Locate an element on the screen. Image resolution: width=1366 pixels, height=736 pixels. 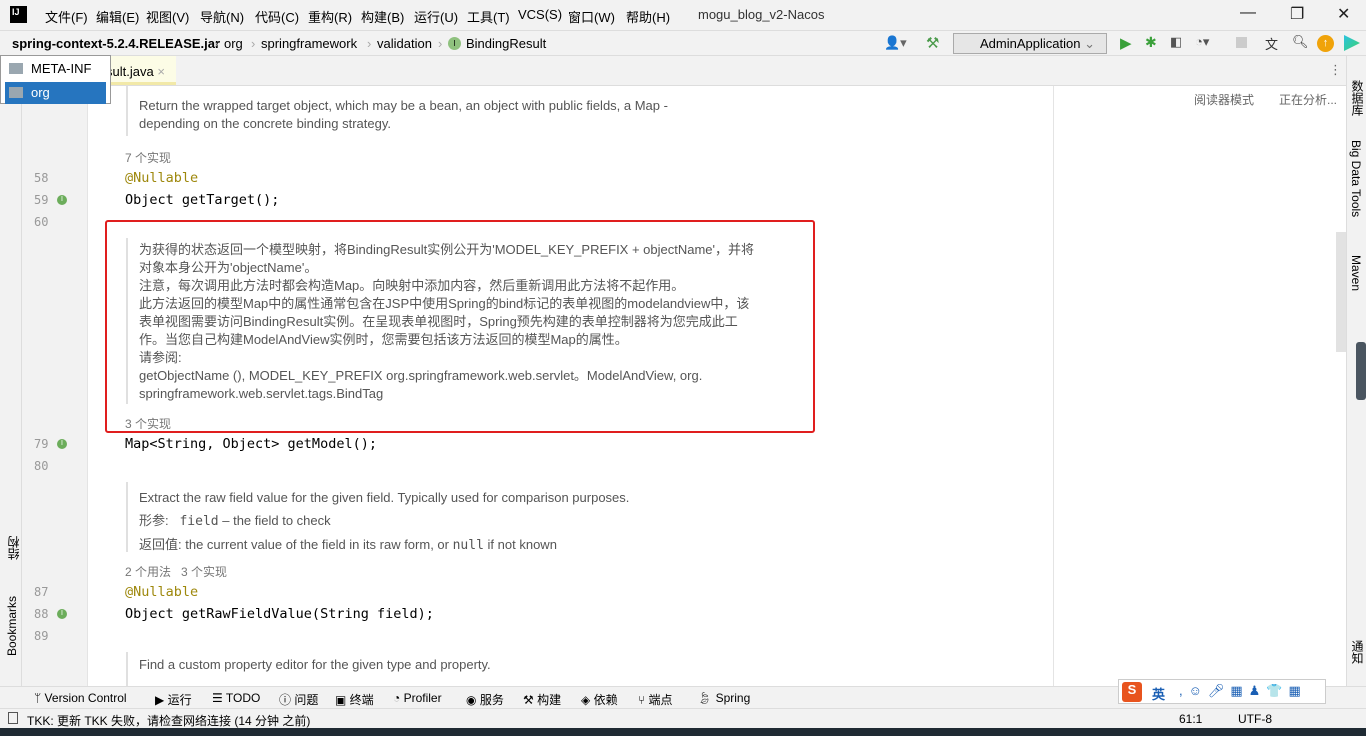
code-line: @Nullable is located at coordinates (162, 178).